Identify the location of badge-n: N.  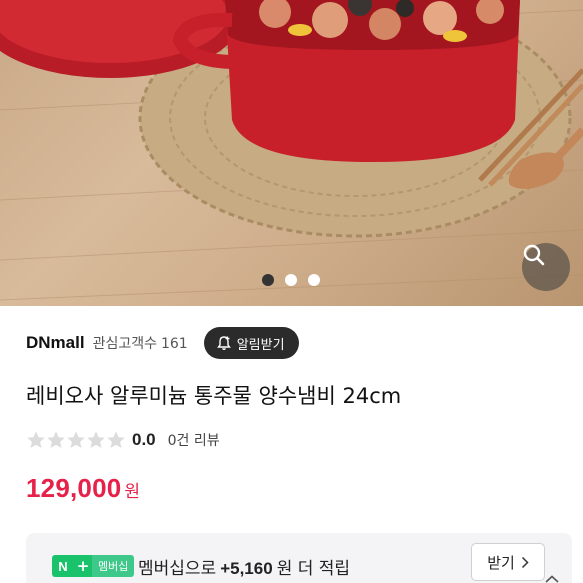
(63, 566).